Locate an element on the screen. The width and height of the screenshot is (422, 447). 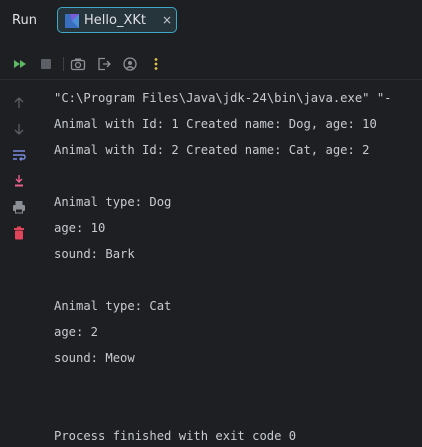
exit-icon is located at coordinates (104, 64).